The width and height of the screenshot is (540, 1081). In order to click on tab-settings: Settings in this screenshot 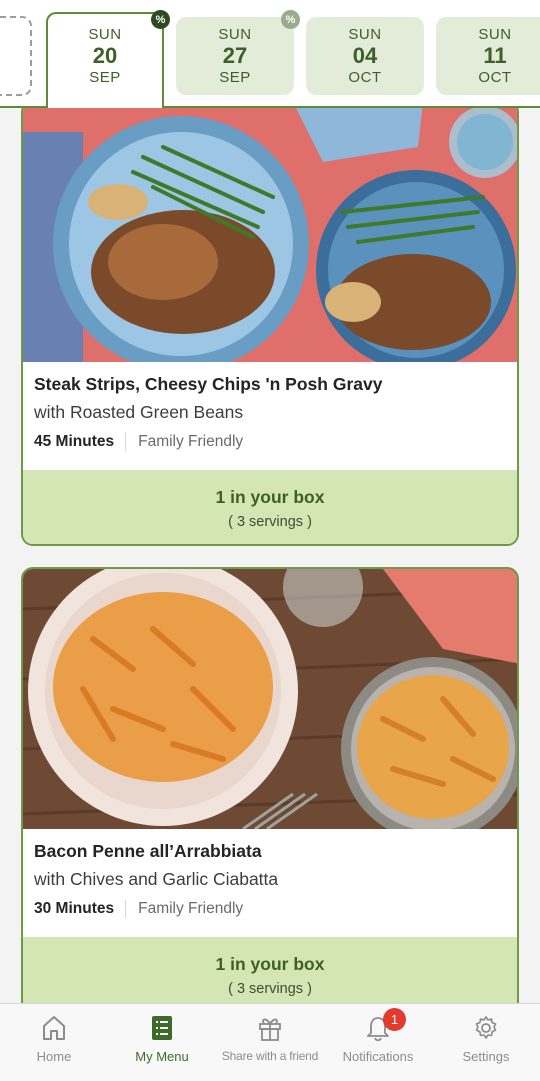, I will do `click(486, 1042)`.